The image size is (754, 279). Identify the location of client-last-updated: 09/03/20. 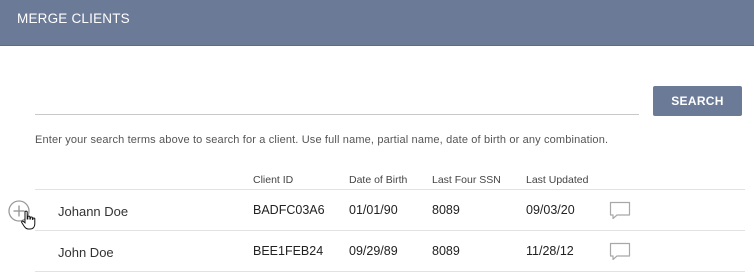
(550, 210).